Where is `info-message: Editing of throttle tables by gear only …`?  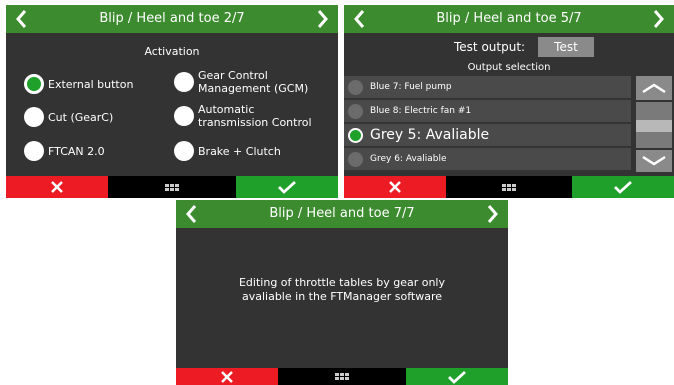
info-message: Editing of throttle tables by gear only … is located at coordinates (342, 290).